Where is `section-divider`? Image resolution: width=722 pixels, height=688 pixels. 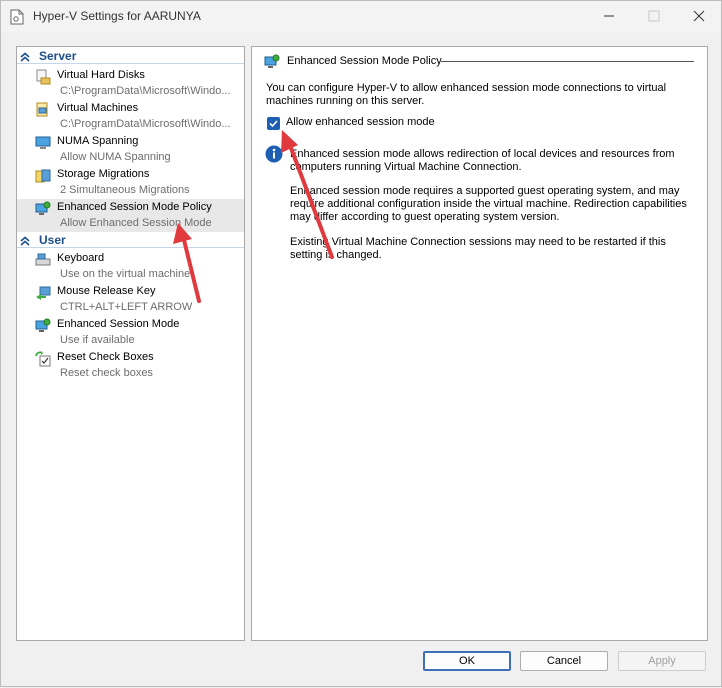
section-divider is located at coordinates (567, 61).